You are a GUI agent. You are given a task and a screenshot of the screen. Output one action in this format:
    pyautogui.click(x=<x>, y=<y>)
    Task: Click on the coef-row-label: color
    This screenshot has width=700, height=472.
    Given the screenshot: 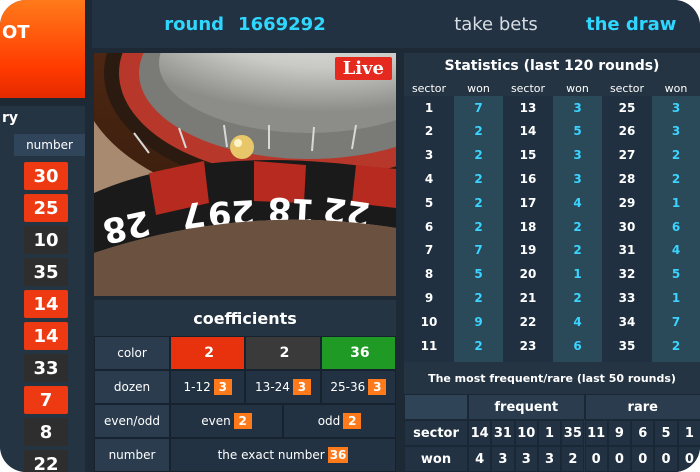 What is the action you would take?
    pyautogui.click(x=132, y=353)
    